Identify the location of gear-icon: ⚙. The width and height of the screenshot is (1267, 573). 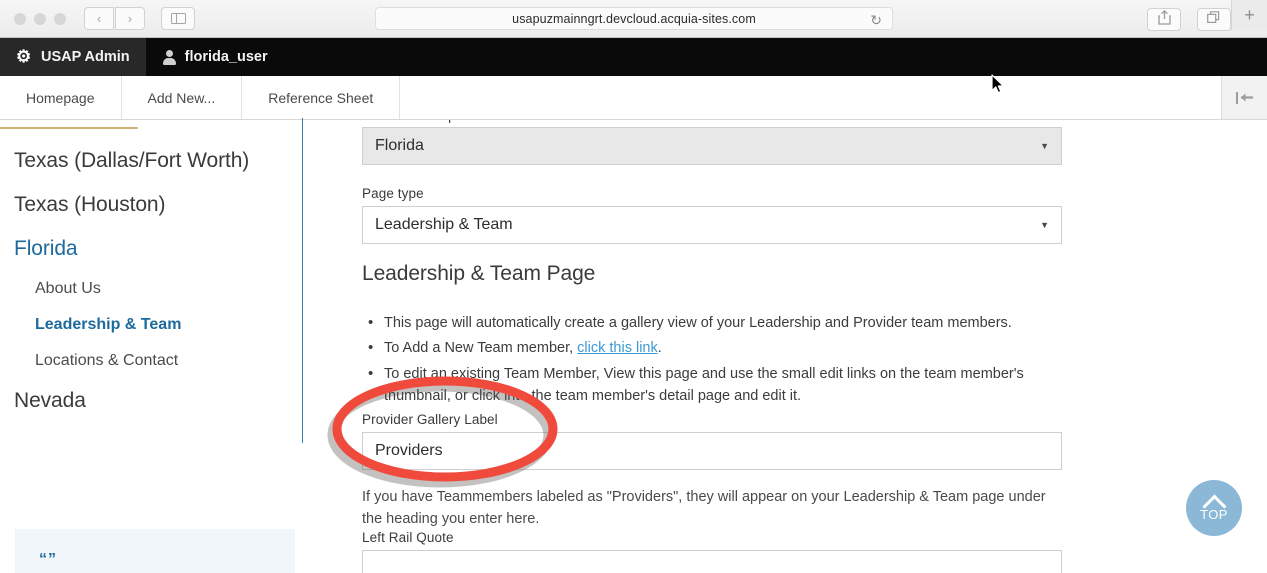
(24, 56).